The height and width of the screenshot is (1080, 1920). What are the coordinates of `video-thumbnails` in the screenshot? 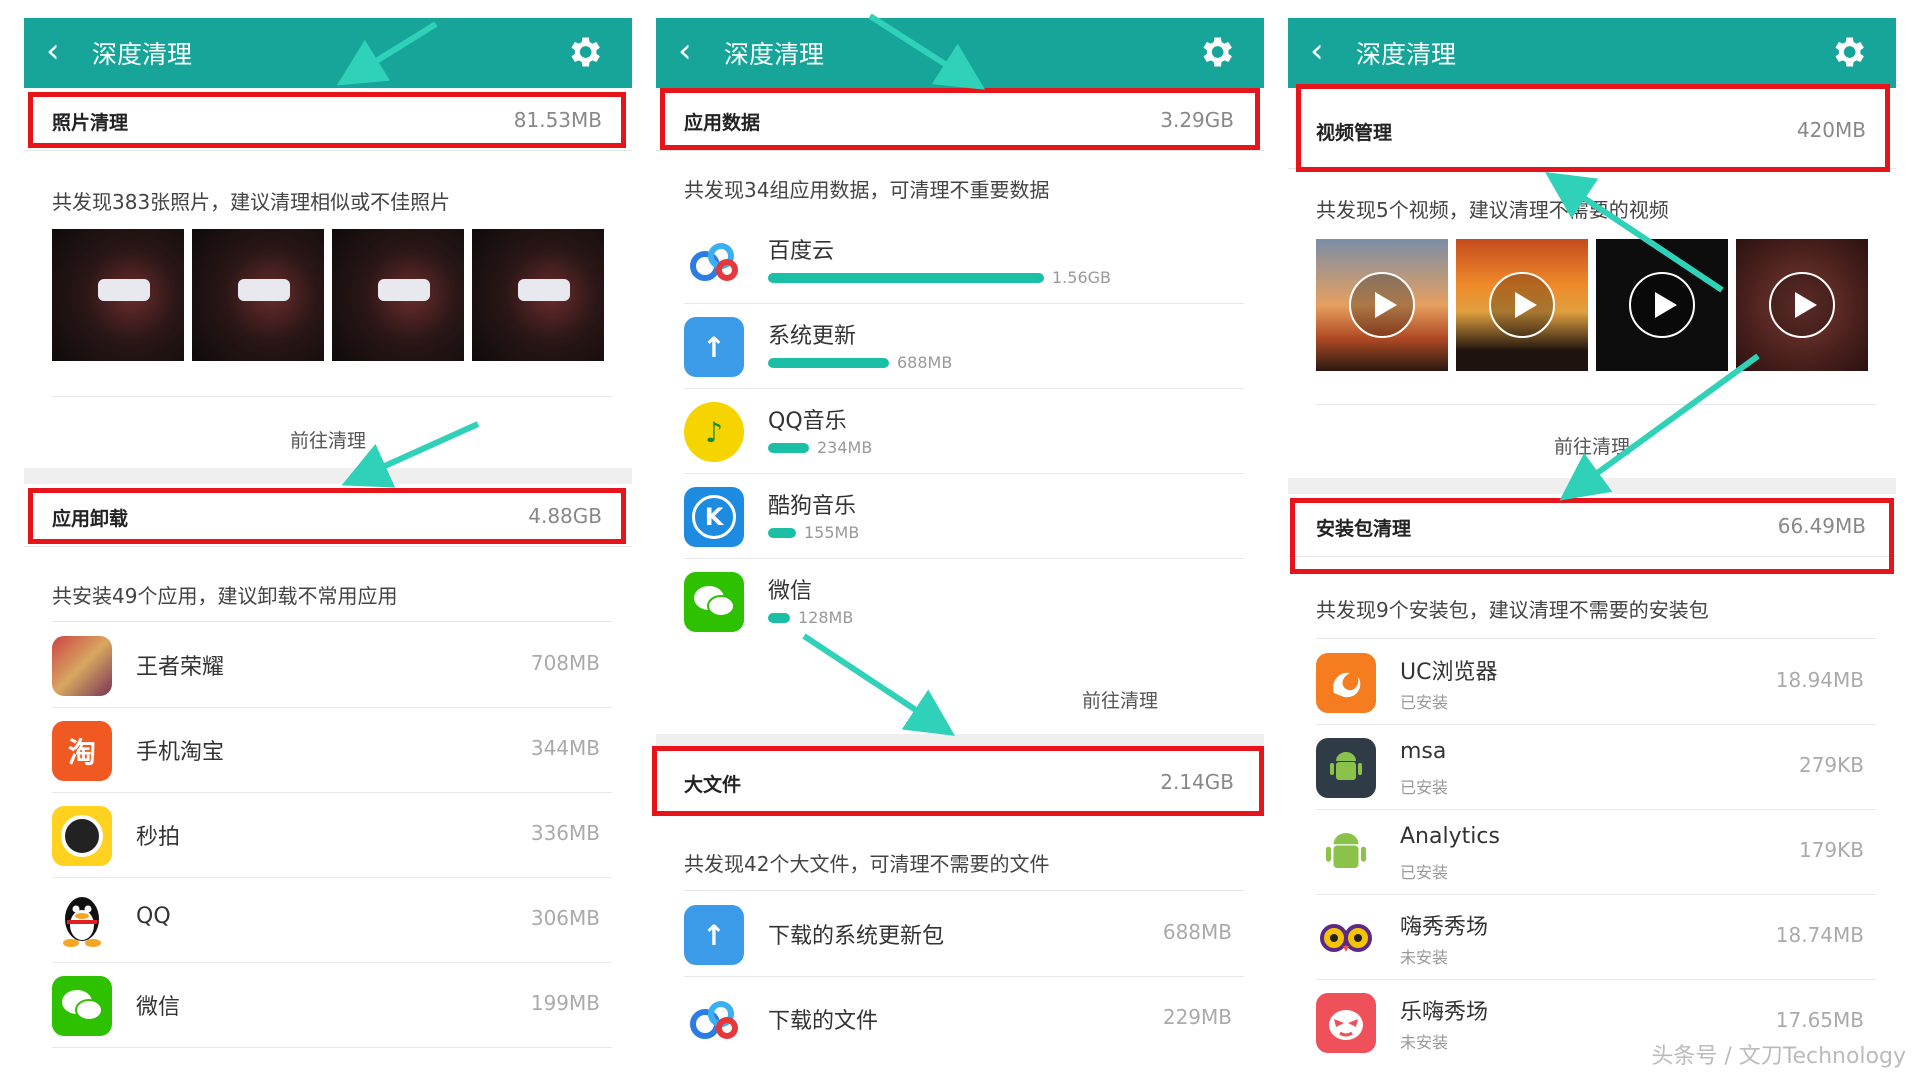 It's located at (1592, 305).